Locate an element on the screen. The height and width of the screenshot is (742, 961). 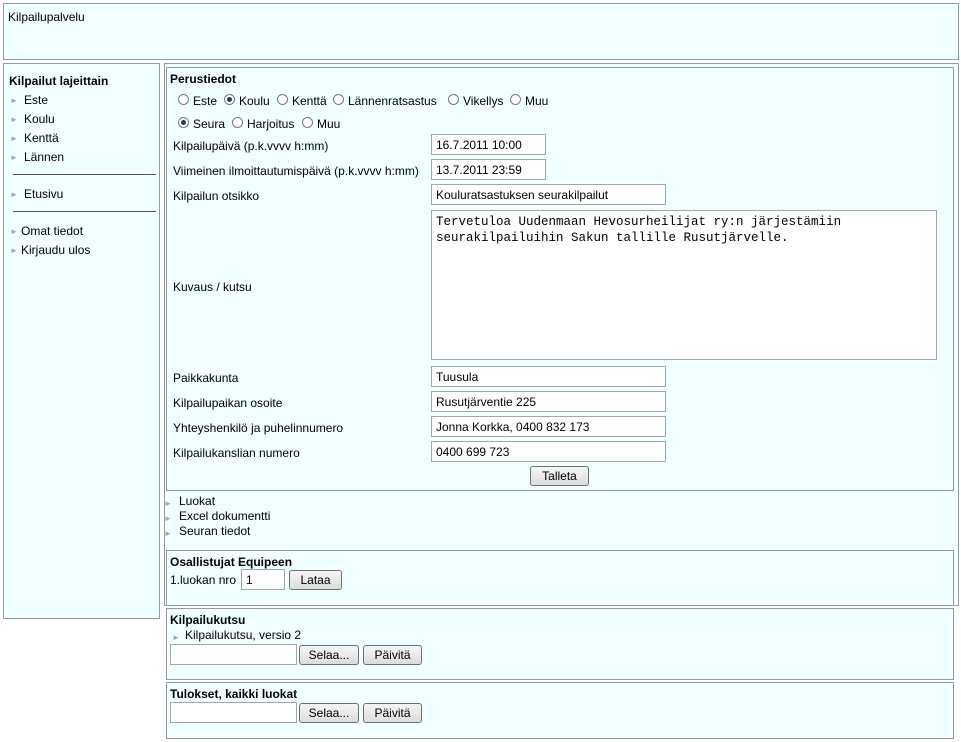
section-link-excel: Excel dokumentti is located at coordinates (224, 516).